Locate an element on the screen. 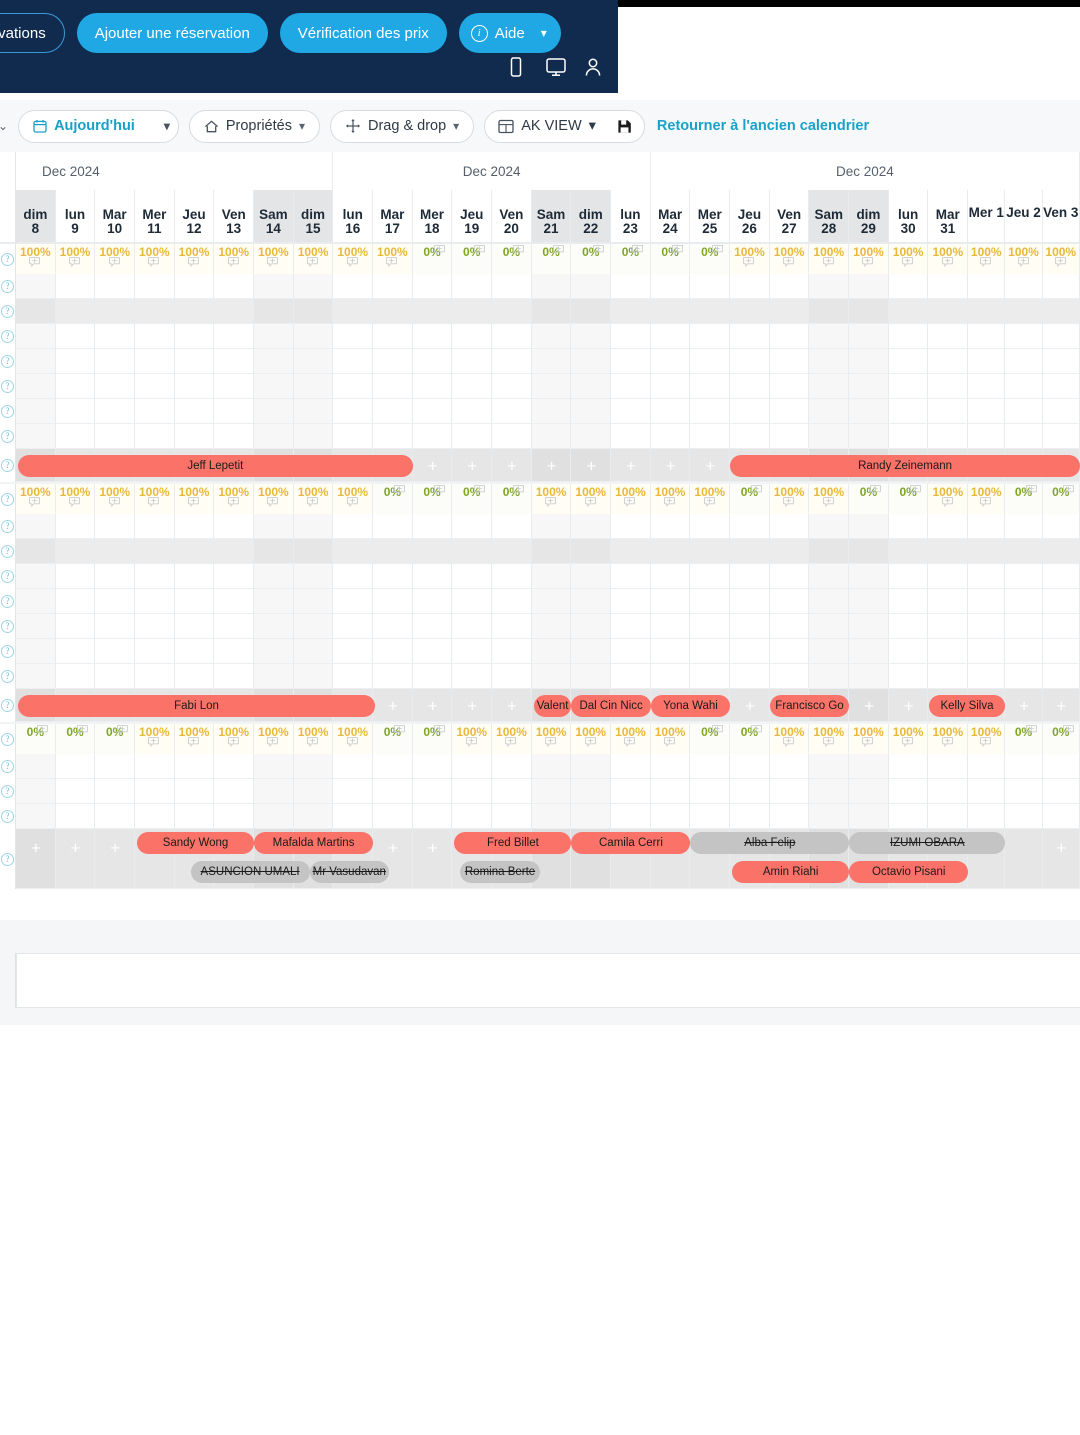 Image resolution: width=1080 pixels, height=1435 pixels. booking-bar: ASUNCION UMALI is located at coordinates (250, 872).